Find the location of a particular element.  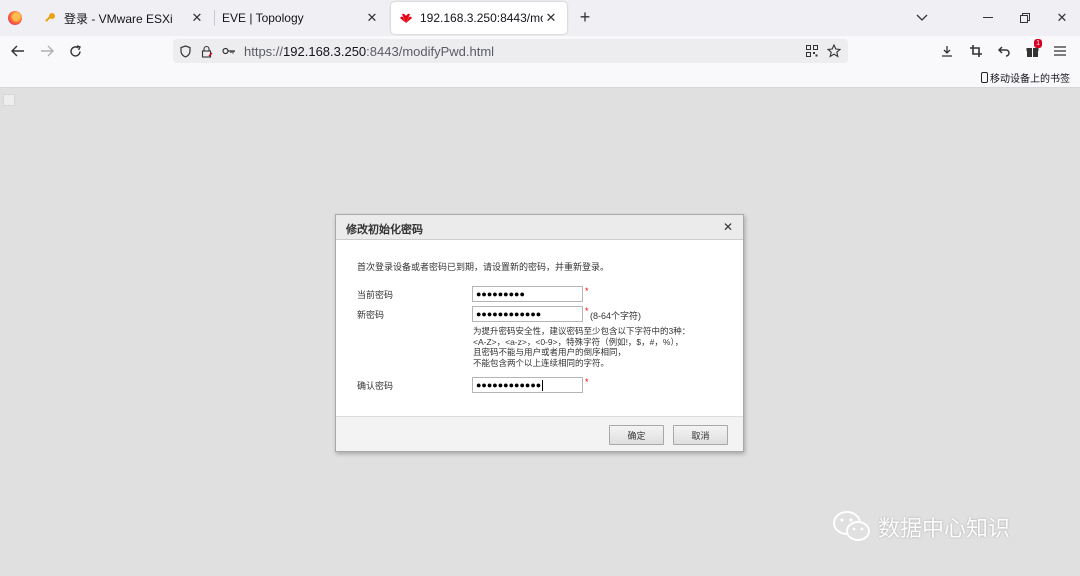

notification-badge: 1 is located at coordinates (1038, 43).